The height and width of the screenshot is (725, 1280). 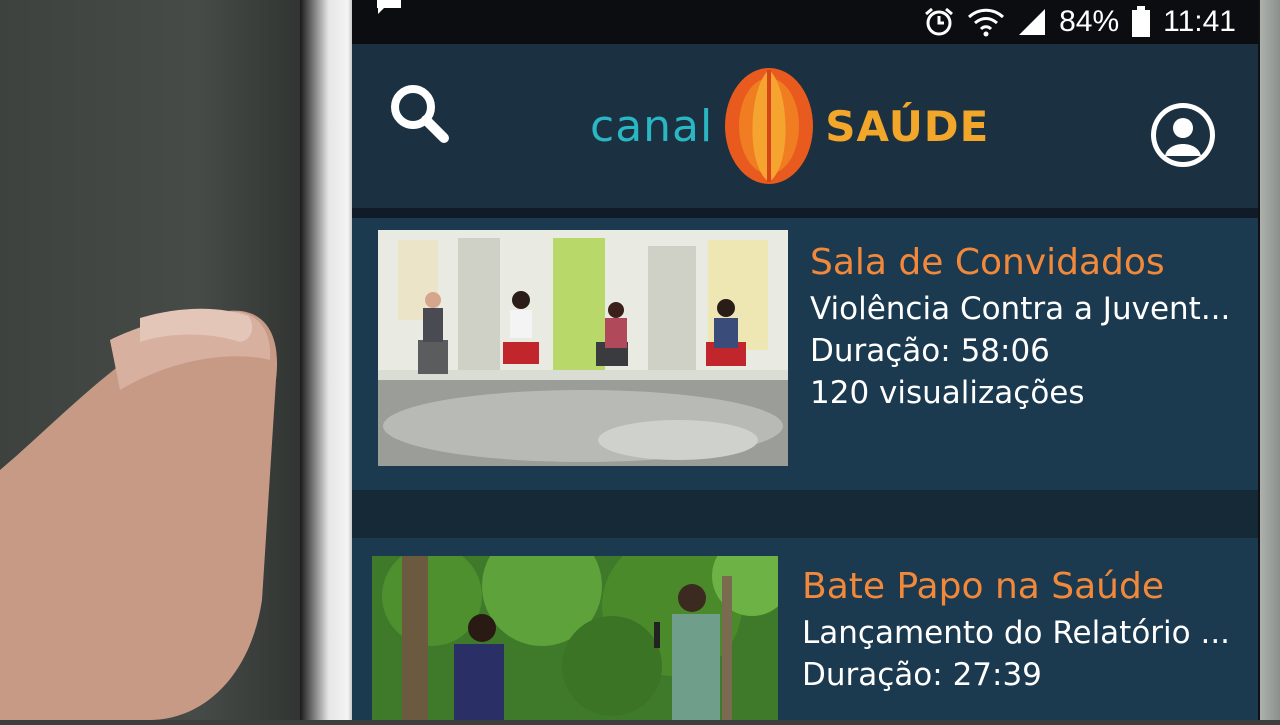 I want to click on clock: 11:41, so click(x=1199, y=21).